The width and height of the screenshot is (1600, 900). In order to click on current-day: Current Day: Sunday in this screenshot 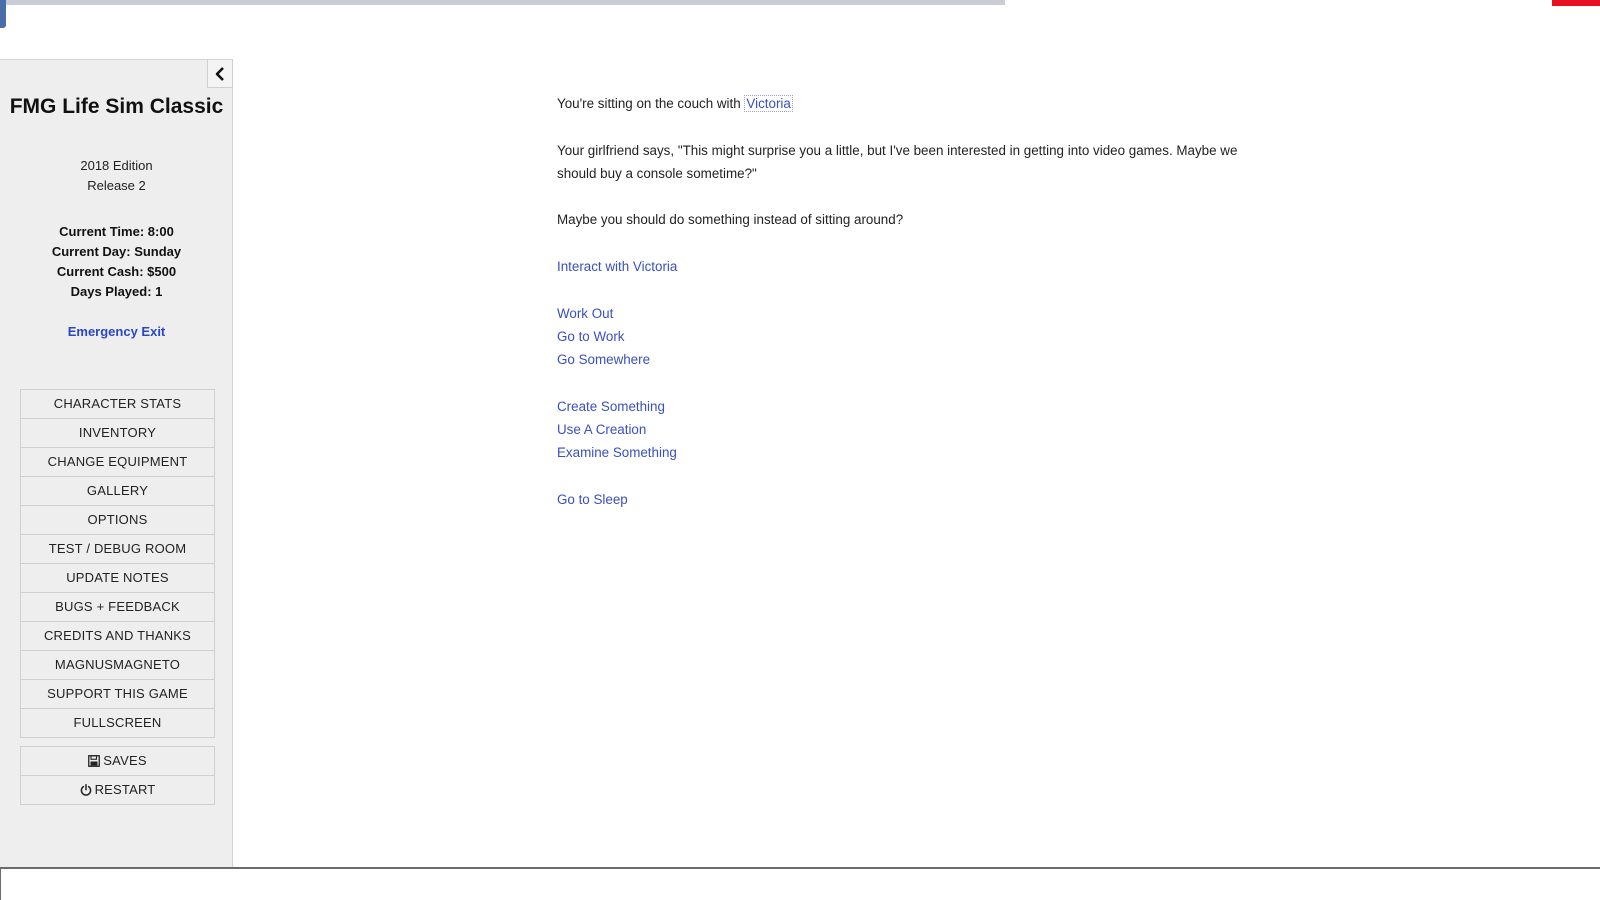, I will do `click(116, 251)`.